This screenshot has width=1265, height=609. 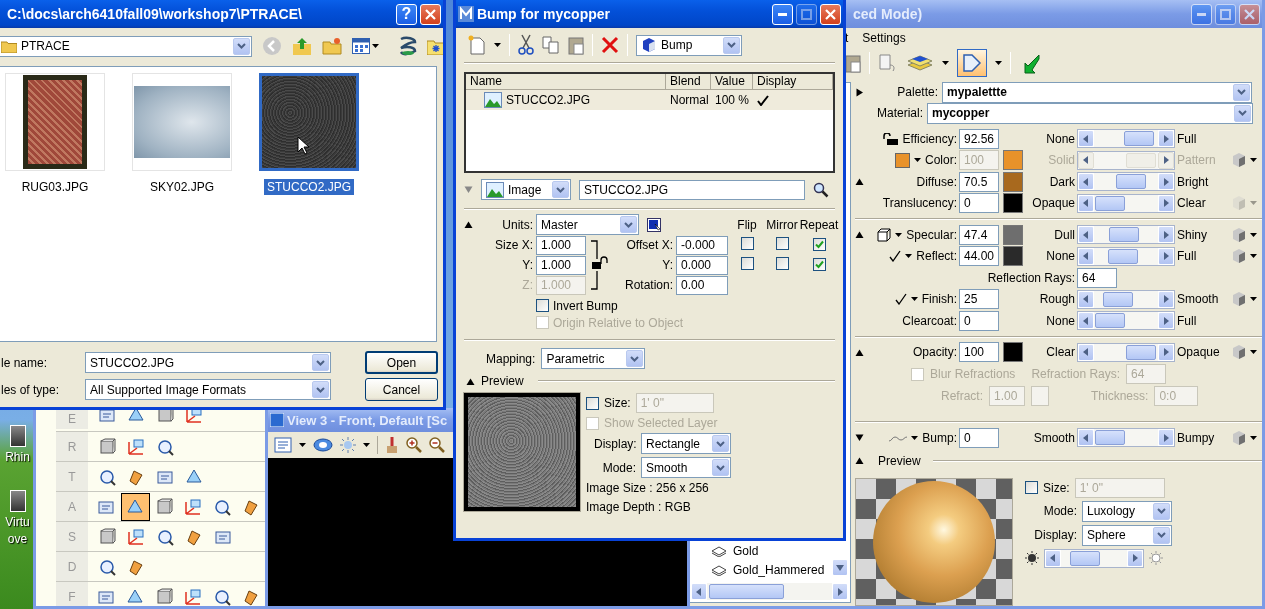 What do you see at coordinates (1060, 352) in the screenshot?
I see `range-label: Clear` at bounding box center [1060, 352].